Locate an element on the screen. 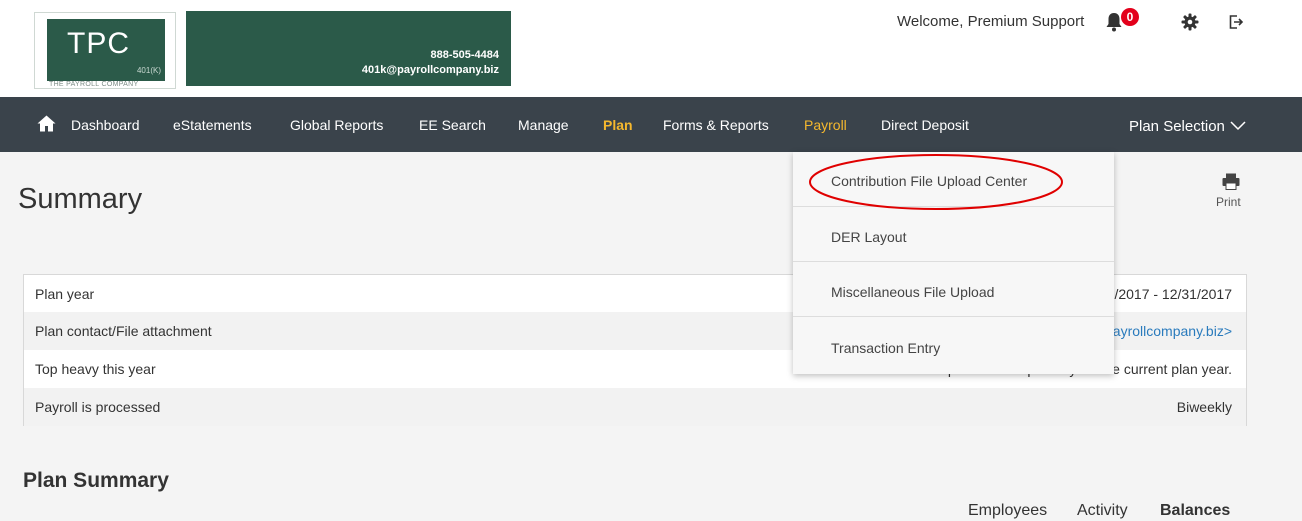 The width and height of the screenshot is (1302, 521). nav-manage: Manage is located at coordinates (543, 125).